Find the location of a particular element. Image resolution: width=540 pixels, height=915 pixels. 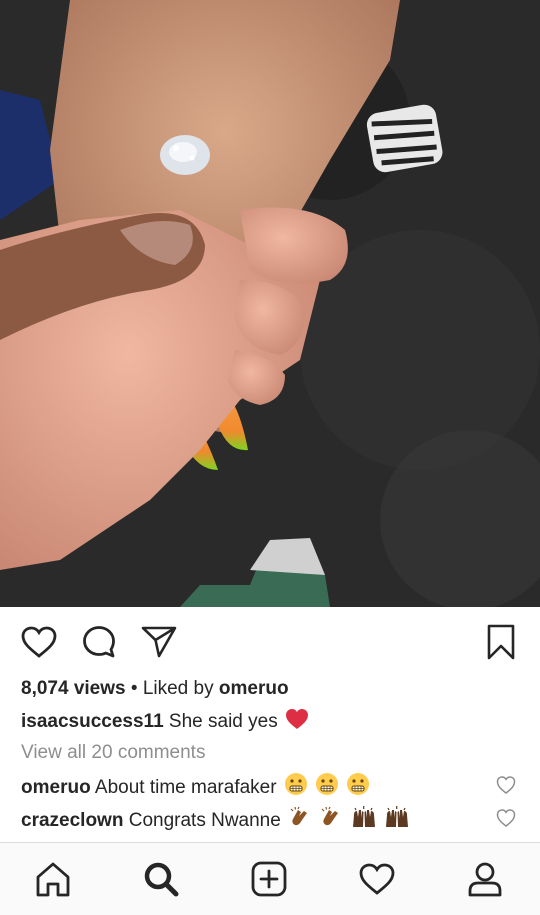

bottom-nav is located at coordinates (270, 878).